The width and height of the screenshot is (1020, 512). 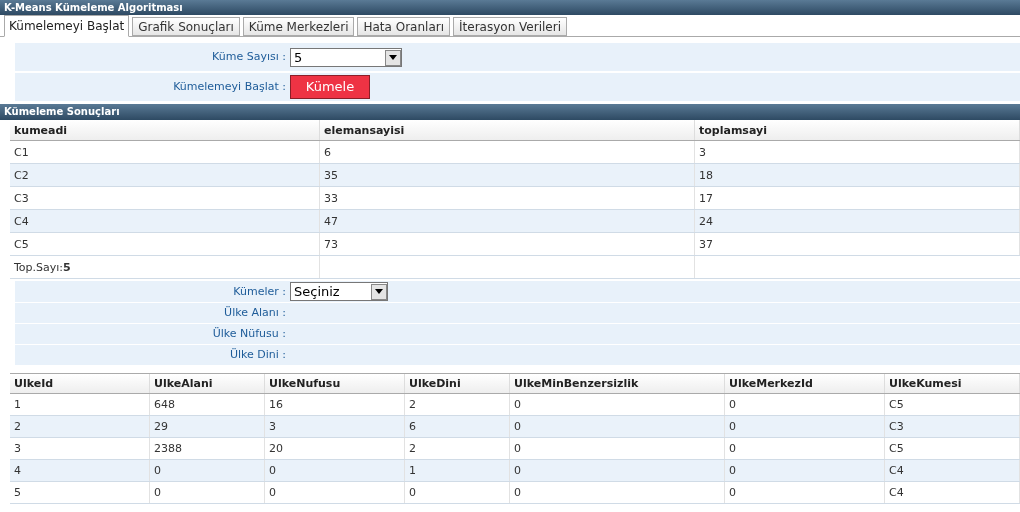 What do you see at coordinates (186, 26) in the screenshot?
I see `tab: Grafik Sonuçları` at bounding box center [186, 26].